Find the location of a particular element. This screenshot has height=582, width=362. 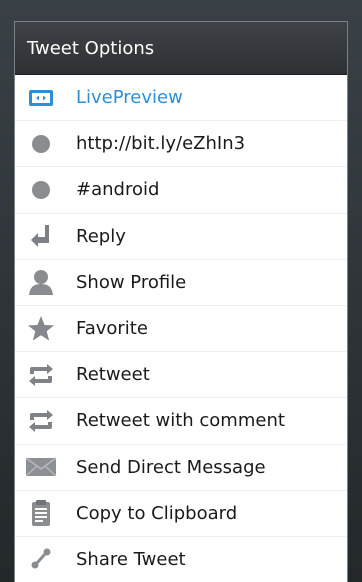

menu-item-label: Reply is located at coordinates (101, 236).